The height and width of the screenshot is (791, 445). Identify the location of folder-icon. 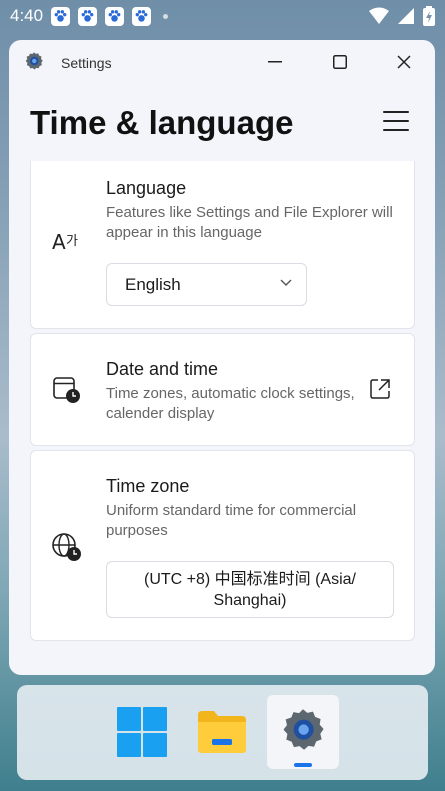
(222, 732).